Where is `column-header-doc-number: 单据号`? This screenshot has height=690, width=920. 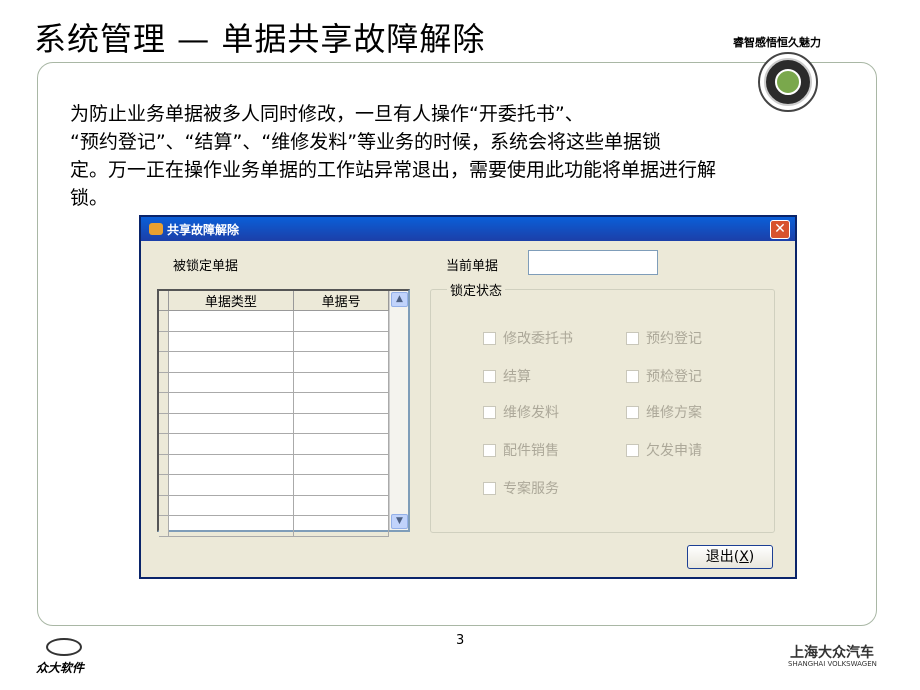
column-header-doc-number: 单据号 is located at coordinates (341, 301).